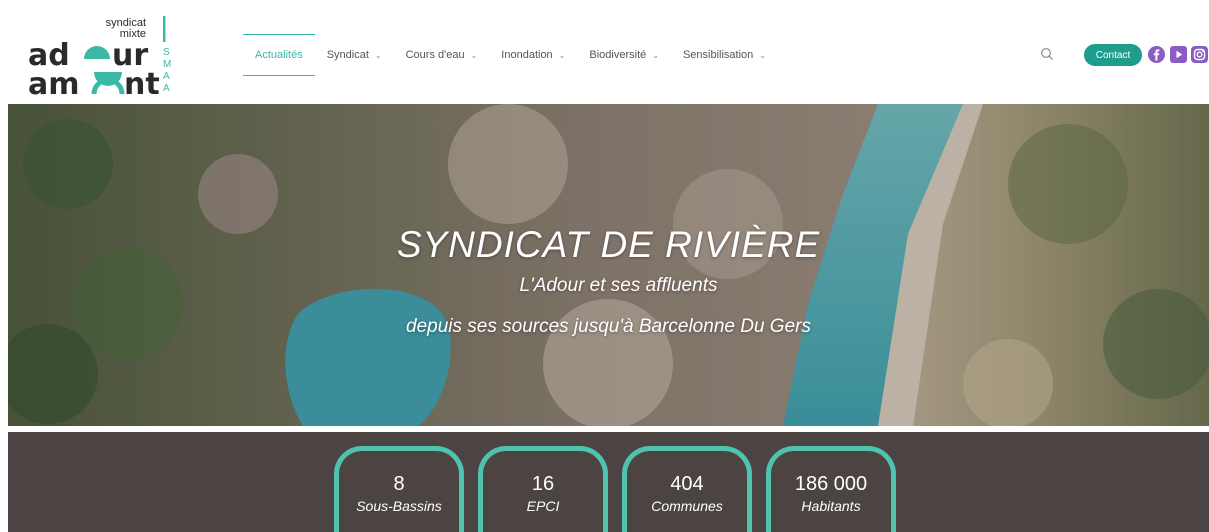  Describe the element at coordinates (1156, 54) in the screenshot. I see `facebook-icon` at that location.